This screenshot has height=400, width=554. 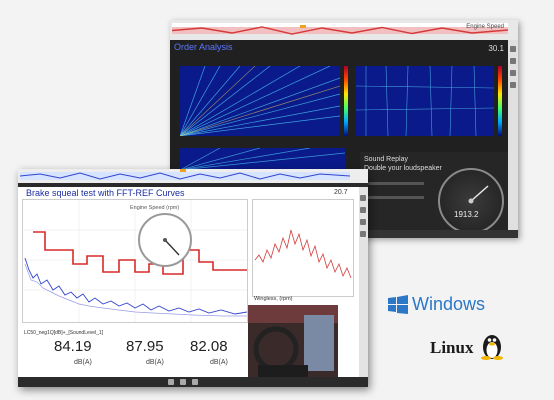 I want to click on gauge-value-dark: 1913.2, so click(x=466, y=214).